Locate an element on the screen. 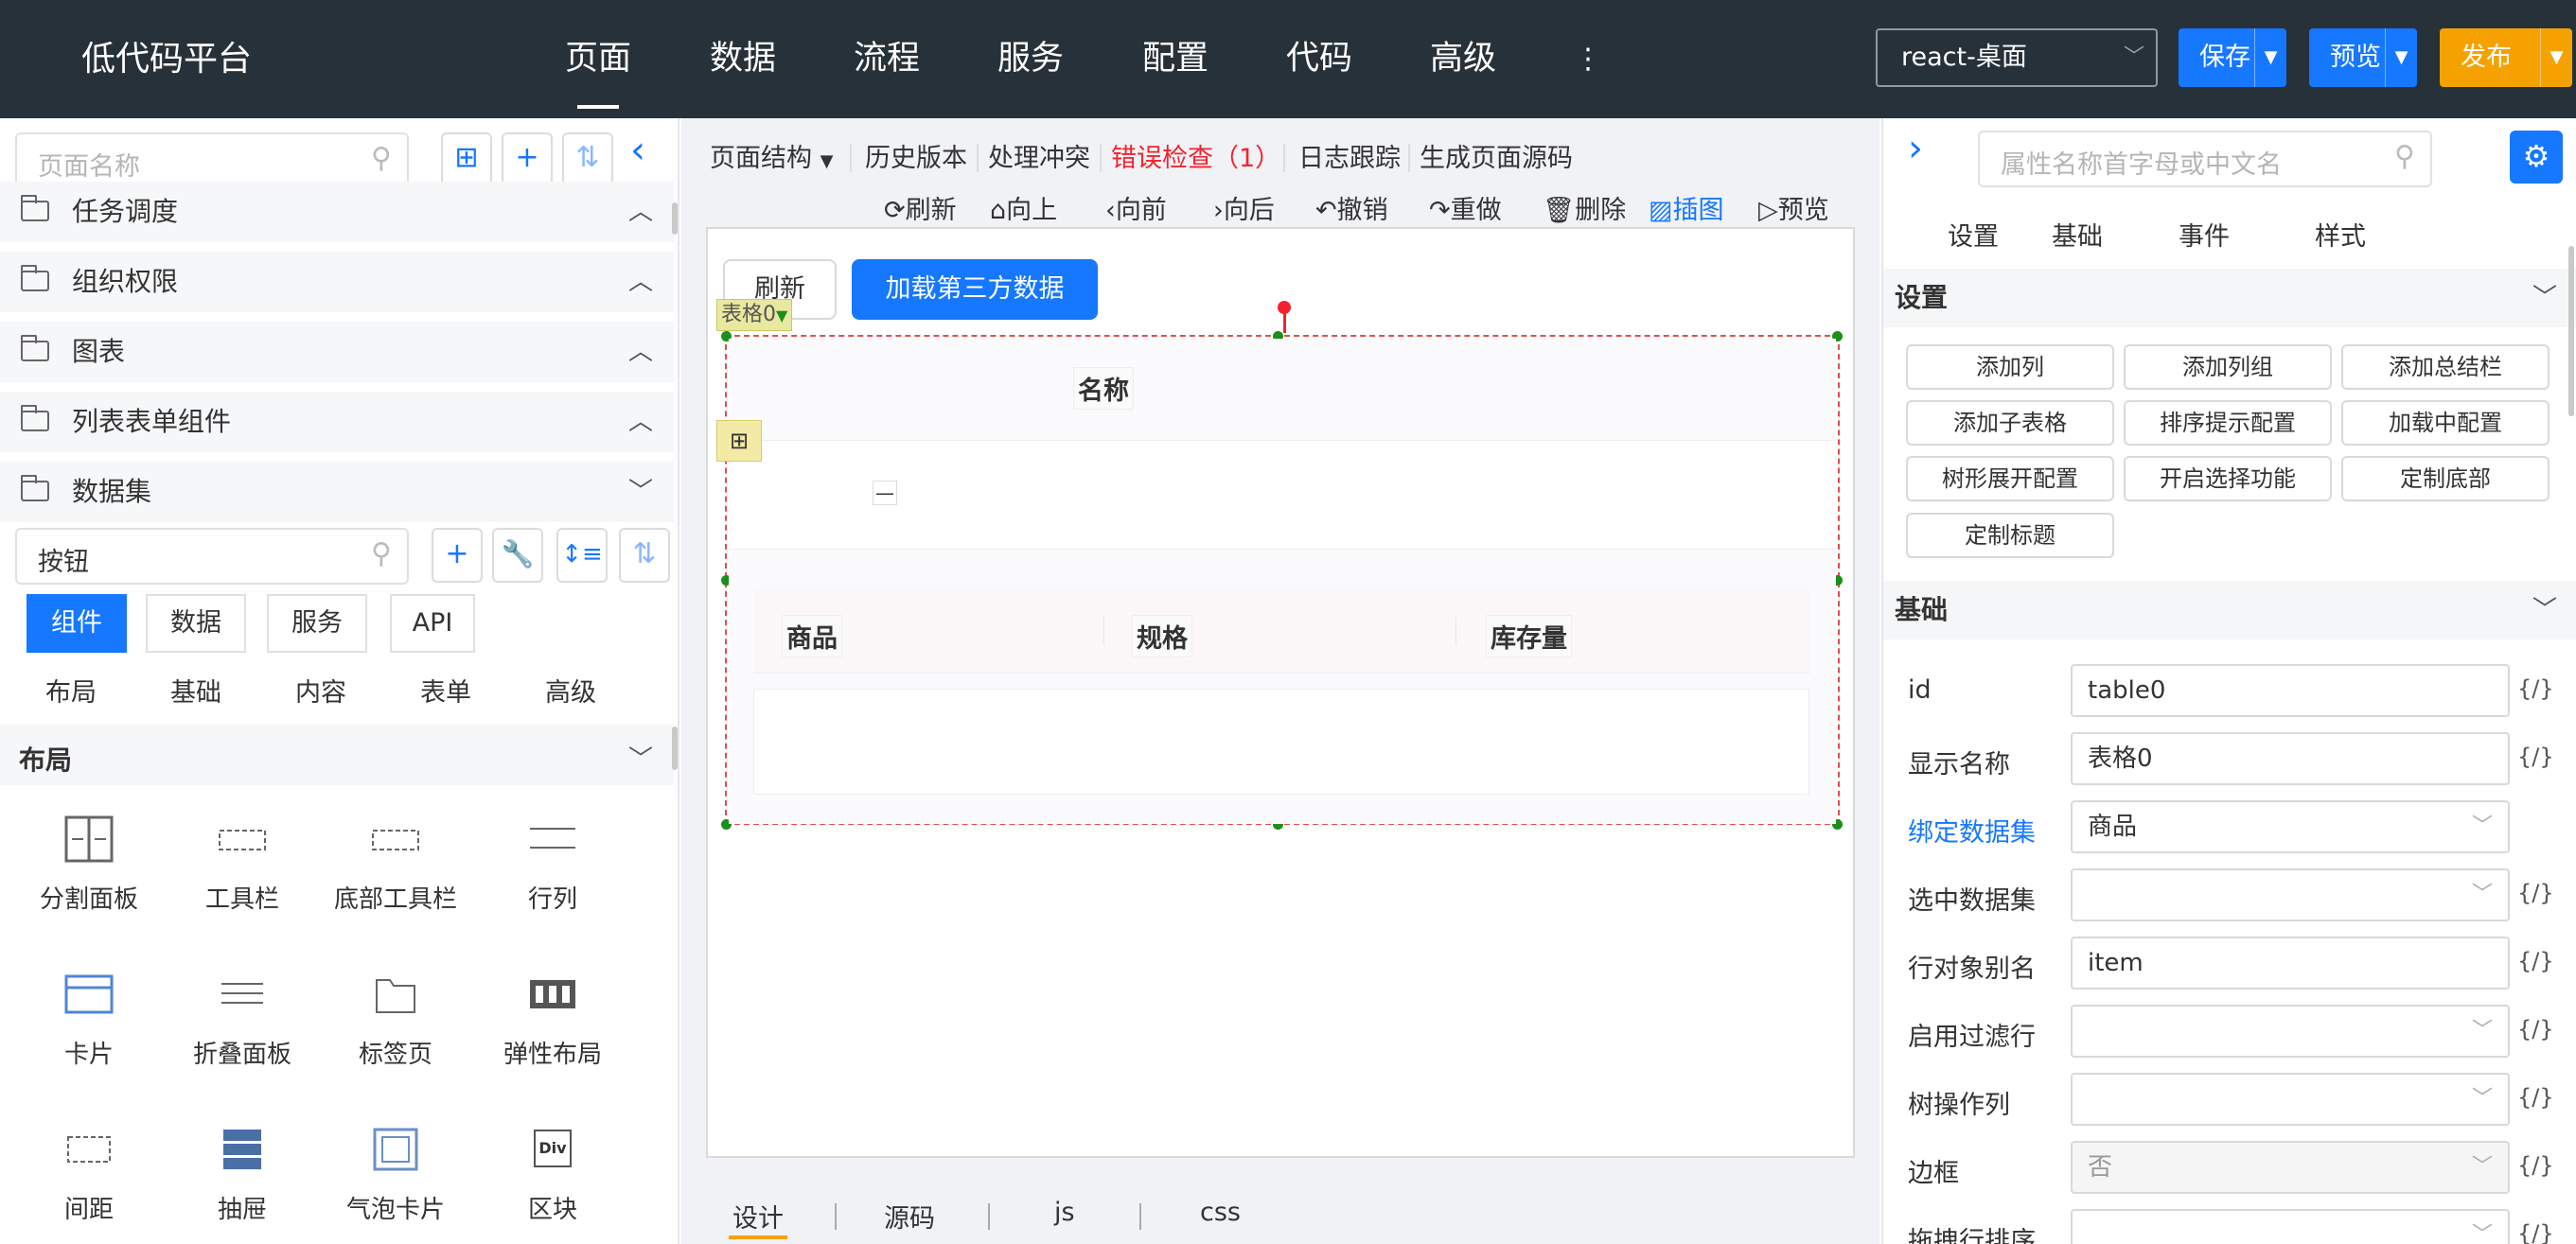 This screenshot has width=2576, height=1244. sub-header-product: 商品 is located at coordinates (812, 636).